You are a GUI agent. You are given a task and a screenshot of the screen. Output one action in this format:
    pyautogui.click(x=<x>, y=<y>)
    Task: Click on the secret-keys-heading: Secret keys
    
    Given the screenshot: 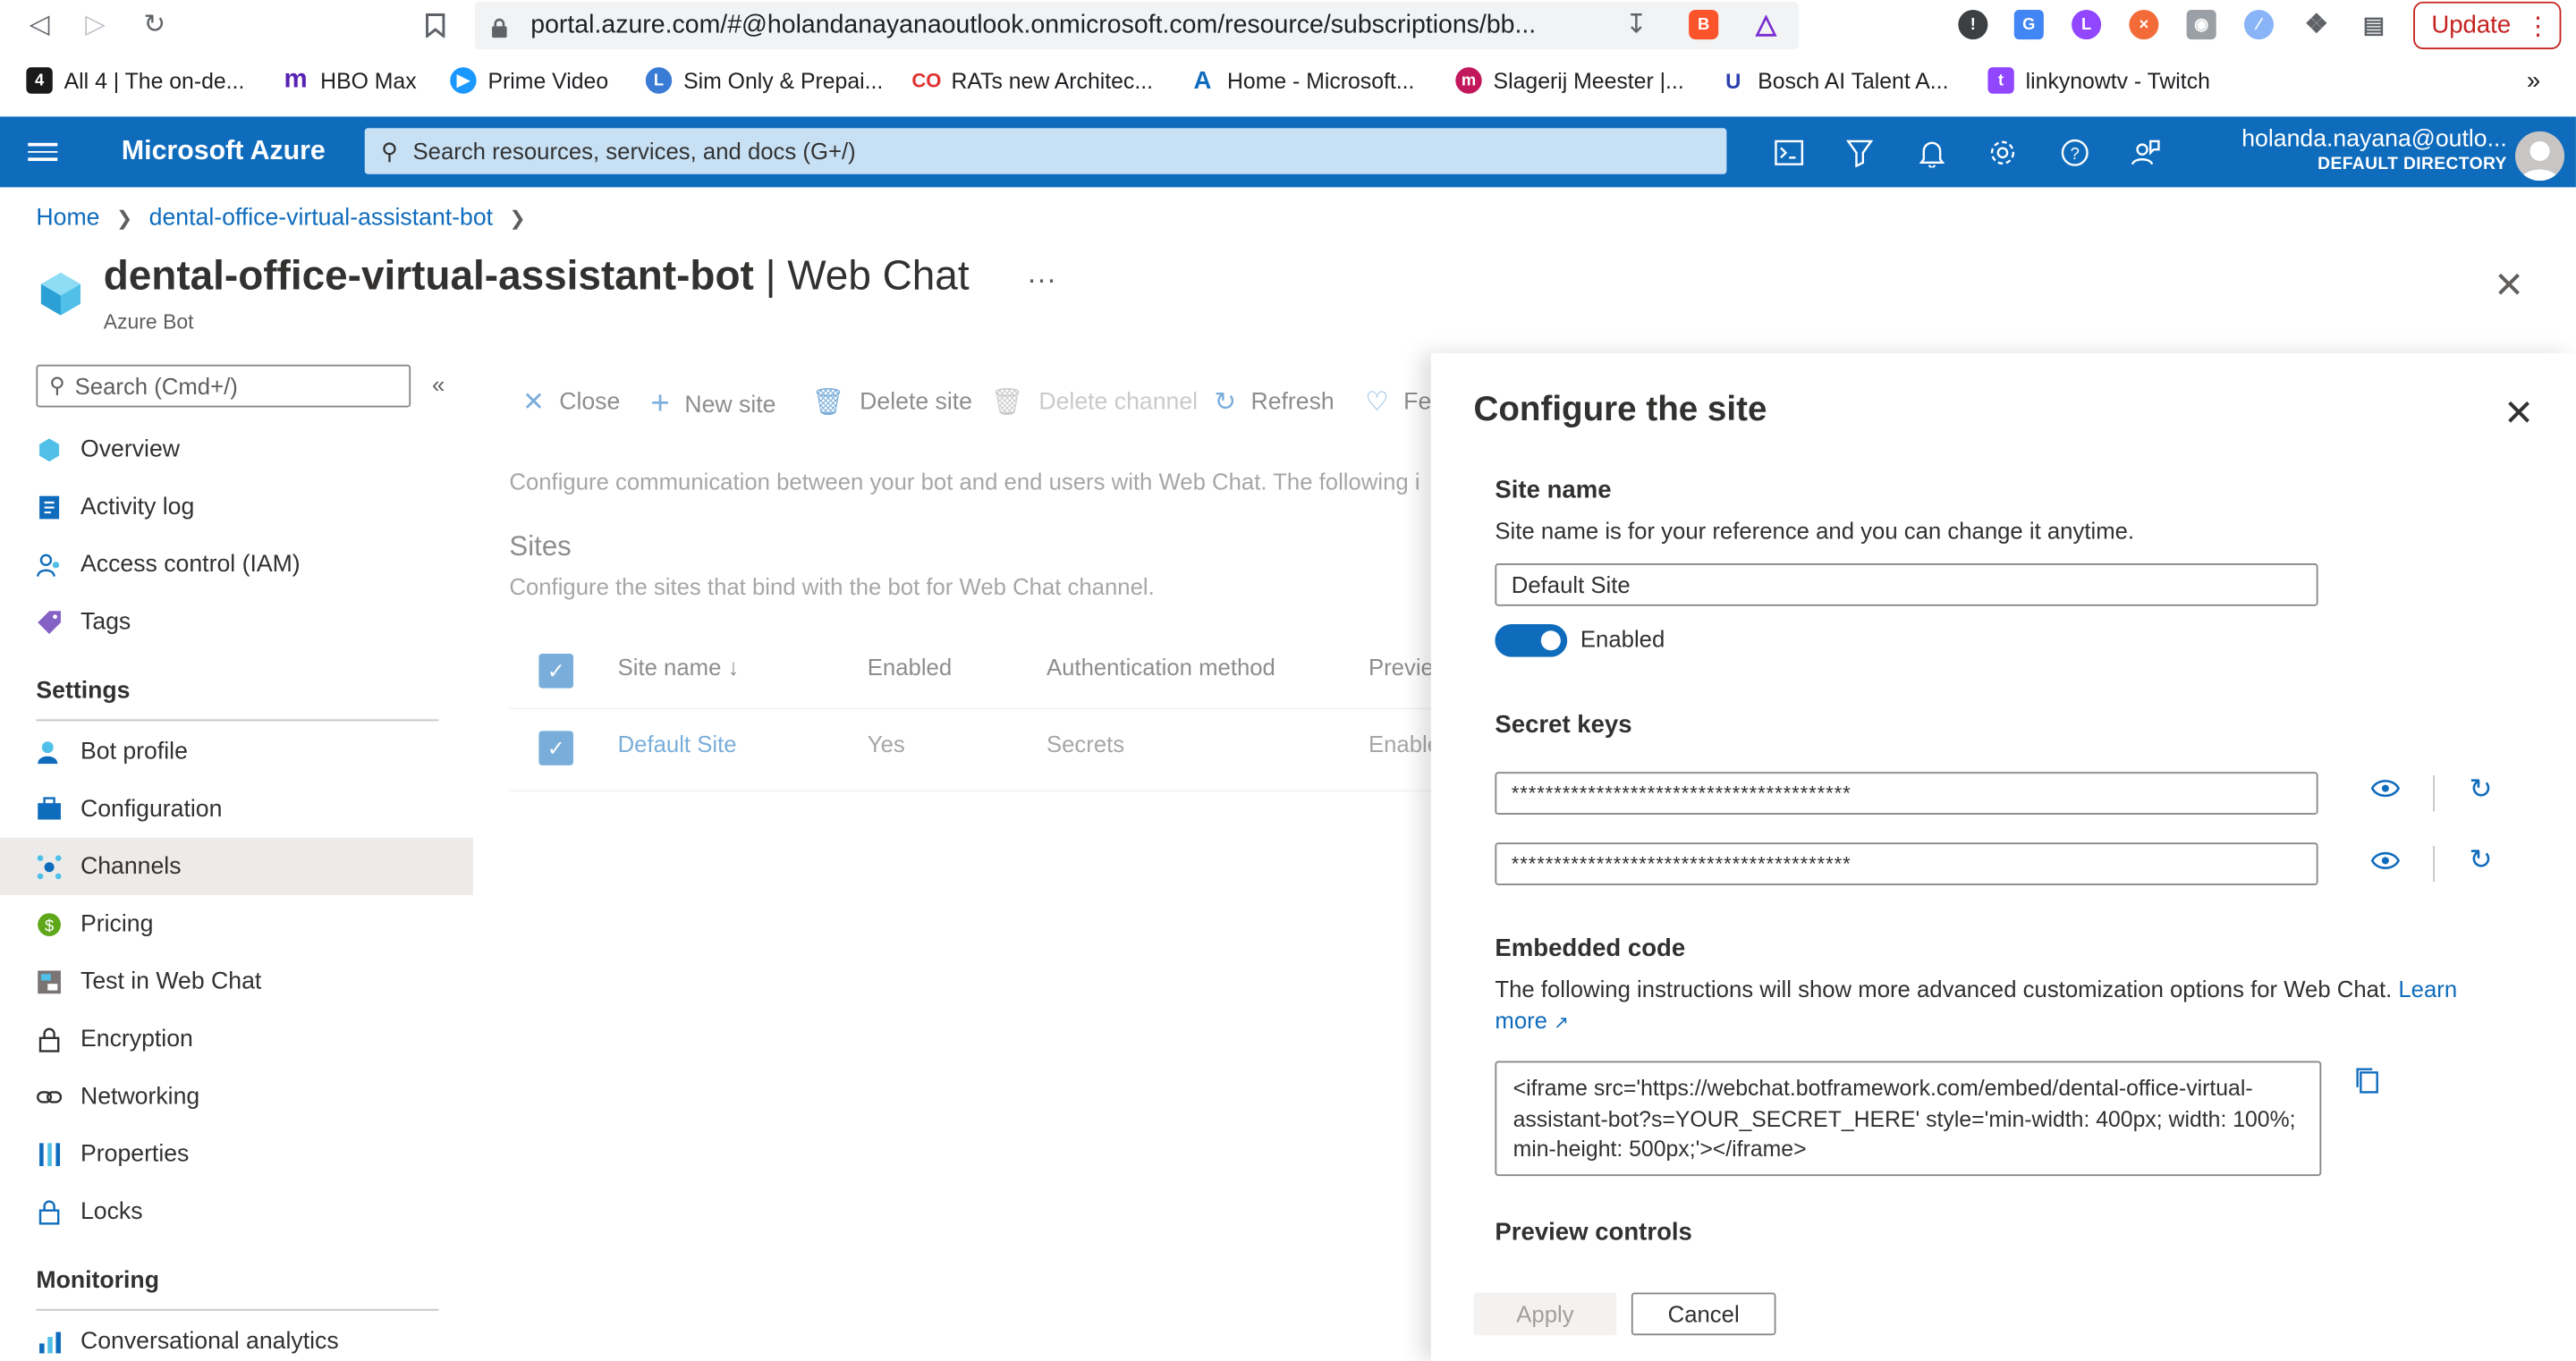 What is the action you would take?
    pyautogui.click(x=1563, y=725)
    